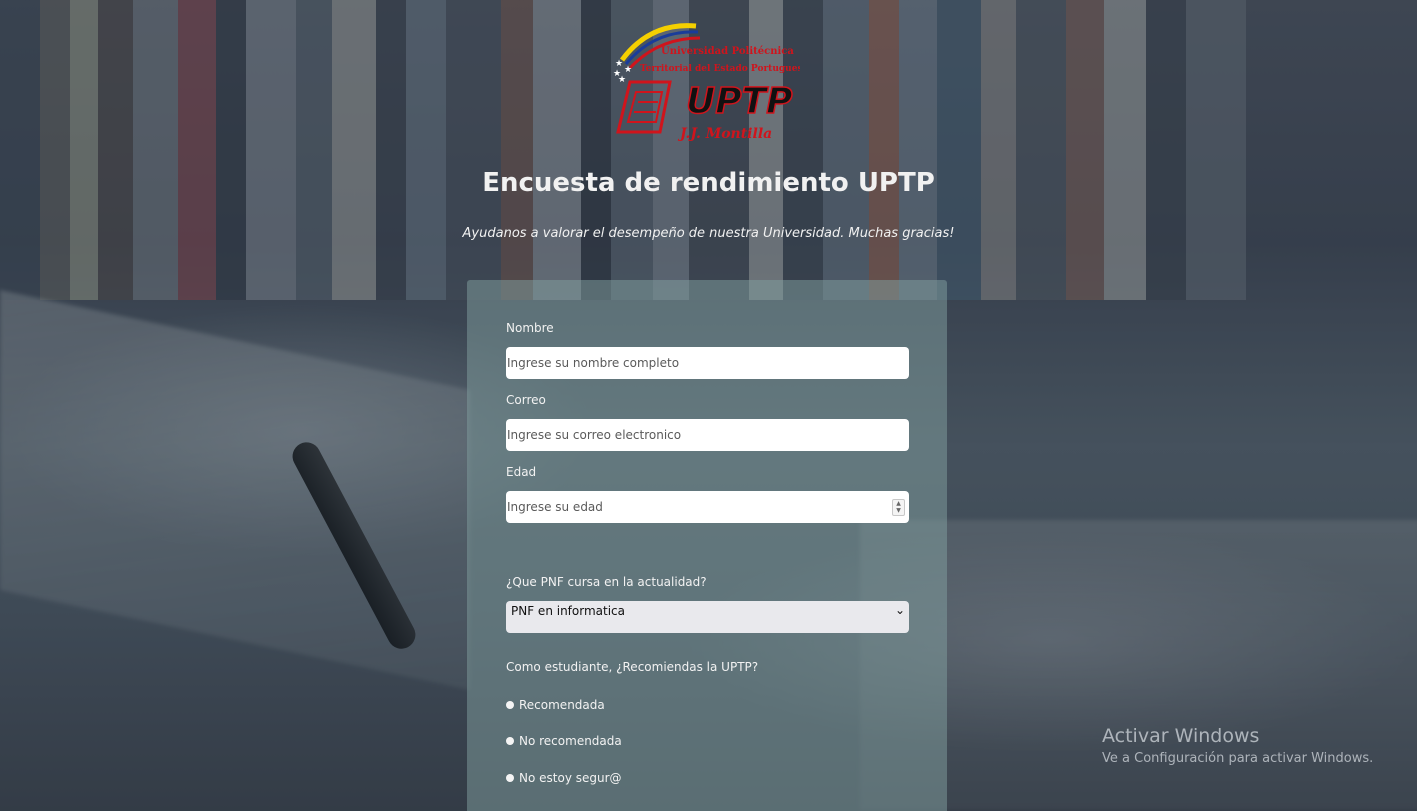 The image size is (1417, 811). I want to click on radio-not-sure: No estoy segur@, so click(564, 778).